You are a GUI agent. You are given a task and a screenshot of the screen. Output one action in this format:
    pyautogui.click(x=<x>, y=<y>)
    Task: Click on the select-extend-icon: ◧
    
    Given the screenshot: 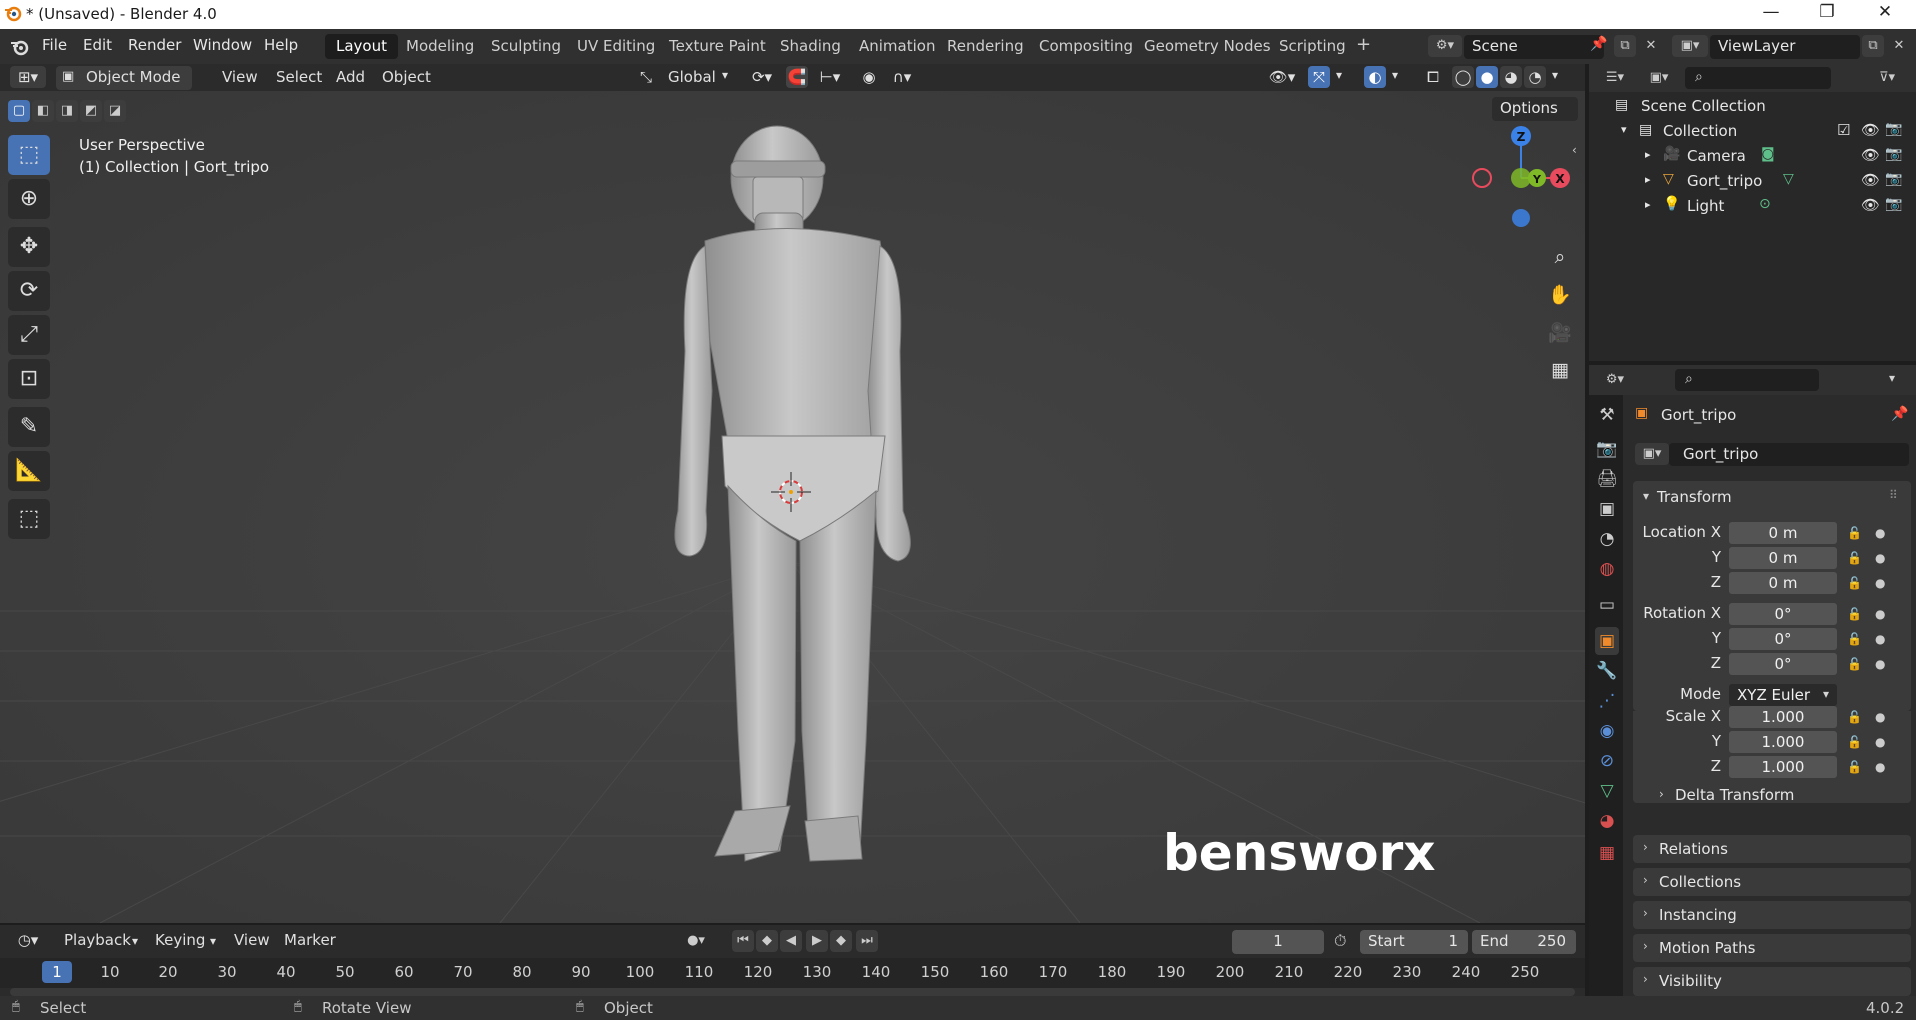 What is the action you would take?
    pyautogui.click(x=43, y=111)
    